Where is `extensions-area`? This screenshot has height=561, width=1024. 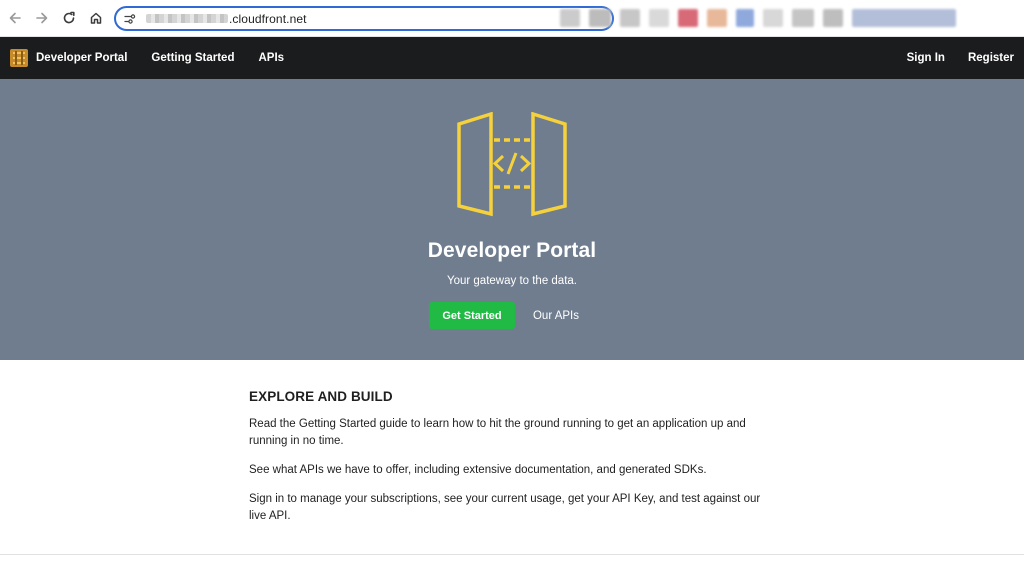
extensions-area is located at coordinates (762, 18).